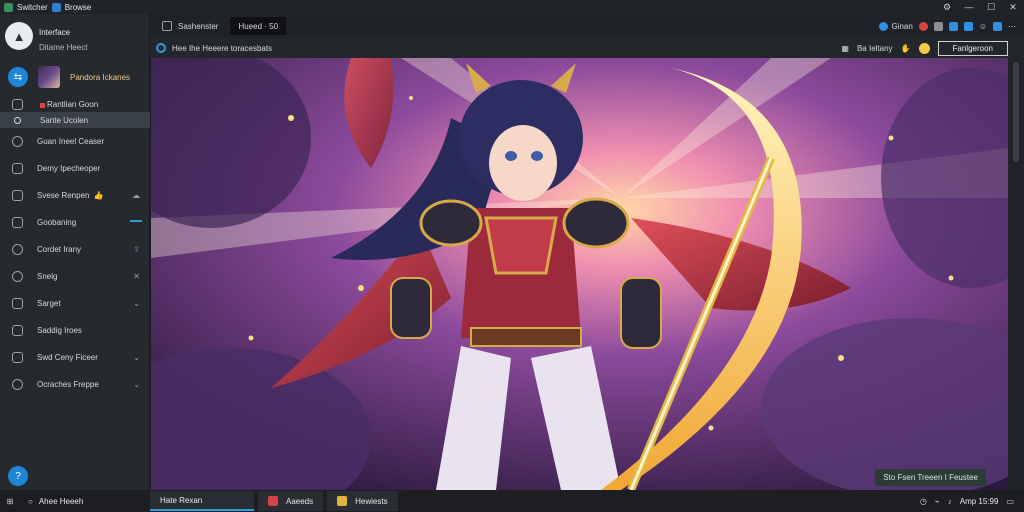 The height and width of the screenshot is (512, 1024). I want to click on sync-icon: ⇆, so click(18, 77).